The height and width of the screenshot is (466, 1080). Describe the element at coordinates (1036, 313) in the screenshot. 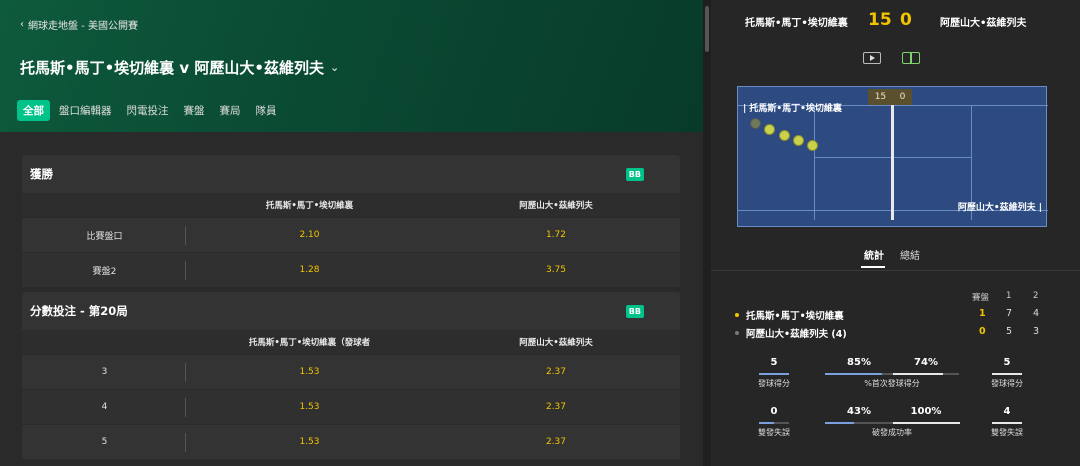

I see `set2-p1: 4` at that location.